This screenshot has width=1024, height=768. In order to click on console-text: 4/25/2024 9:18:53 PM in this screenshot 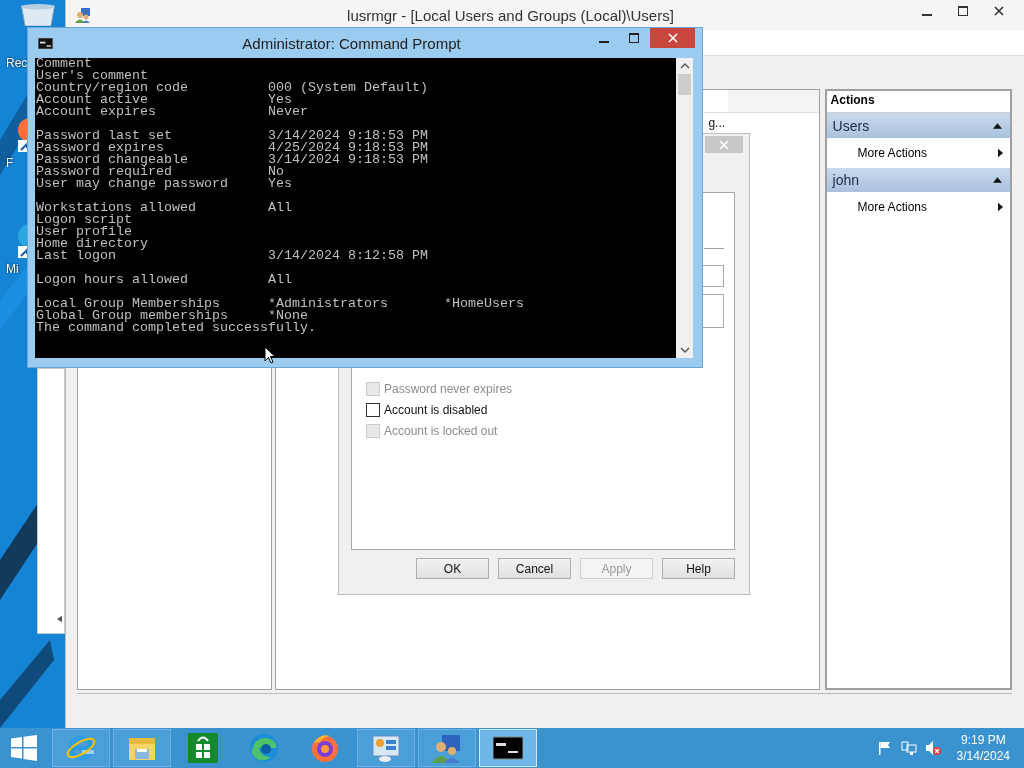, I will do `click(348, 148)`.